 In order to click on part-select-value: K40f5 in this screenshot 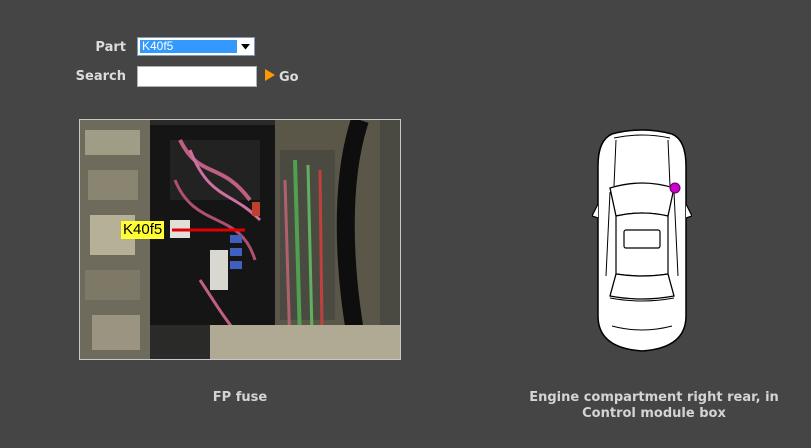, I will do `click(188, 46)`.